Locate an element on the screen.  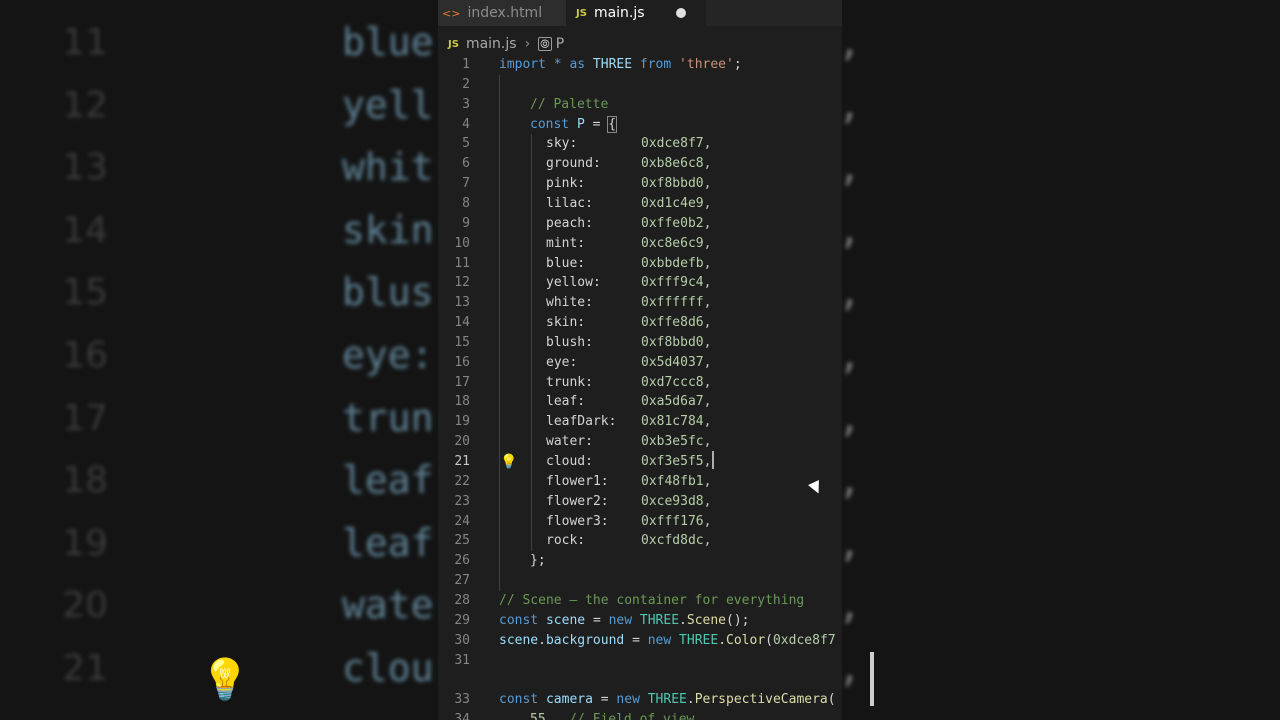
line-content: // Palette is located at coordinates (569, 105).